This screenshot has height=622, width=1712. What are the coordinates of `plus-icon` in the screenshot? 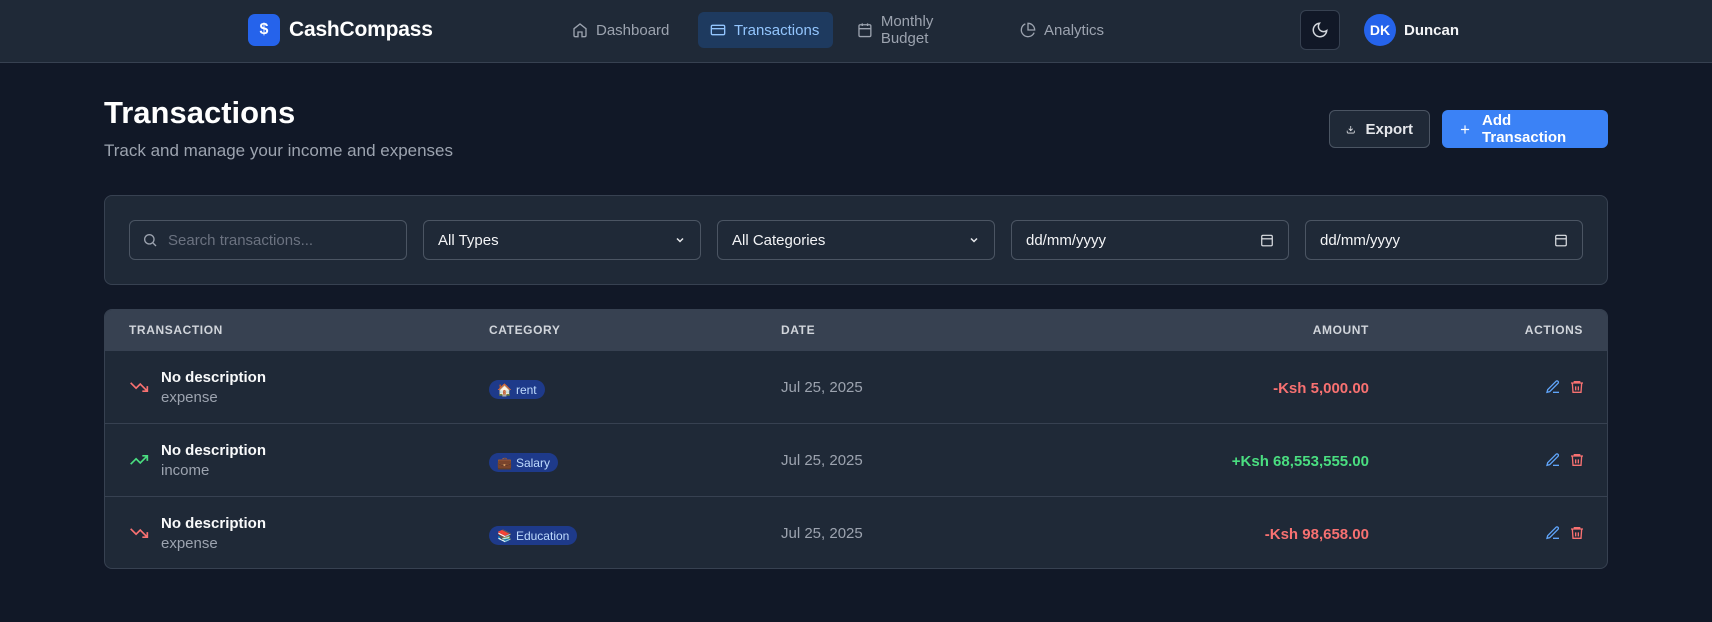 It's located at (1465, 129).